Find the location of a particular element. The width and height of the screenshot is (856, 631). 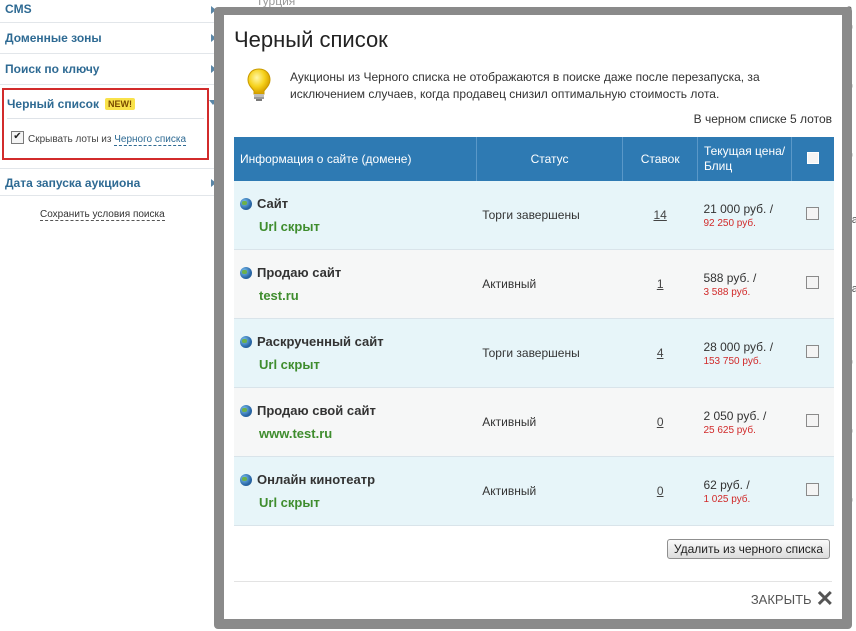

current-price: 28 000 руб. / is located at coordinates (738, 346).